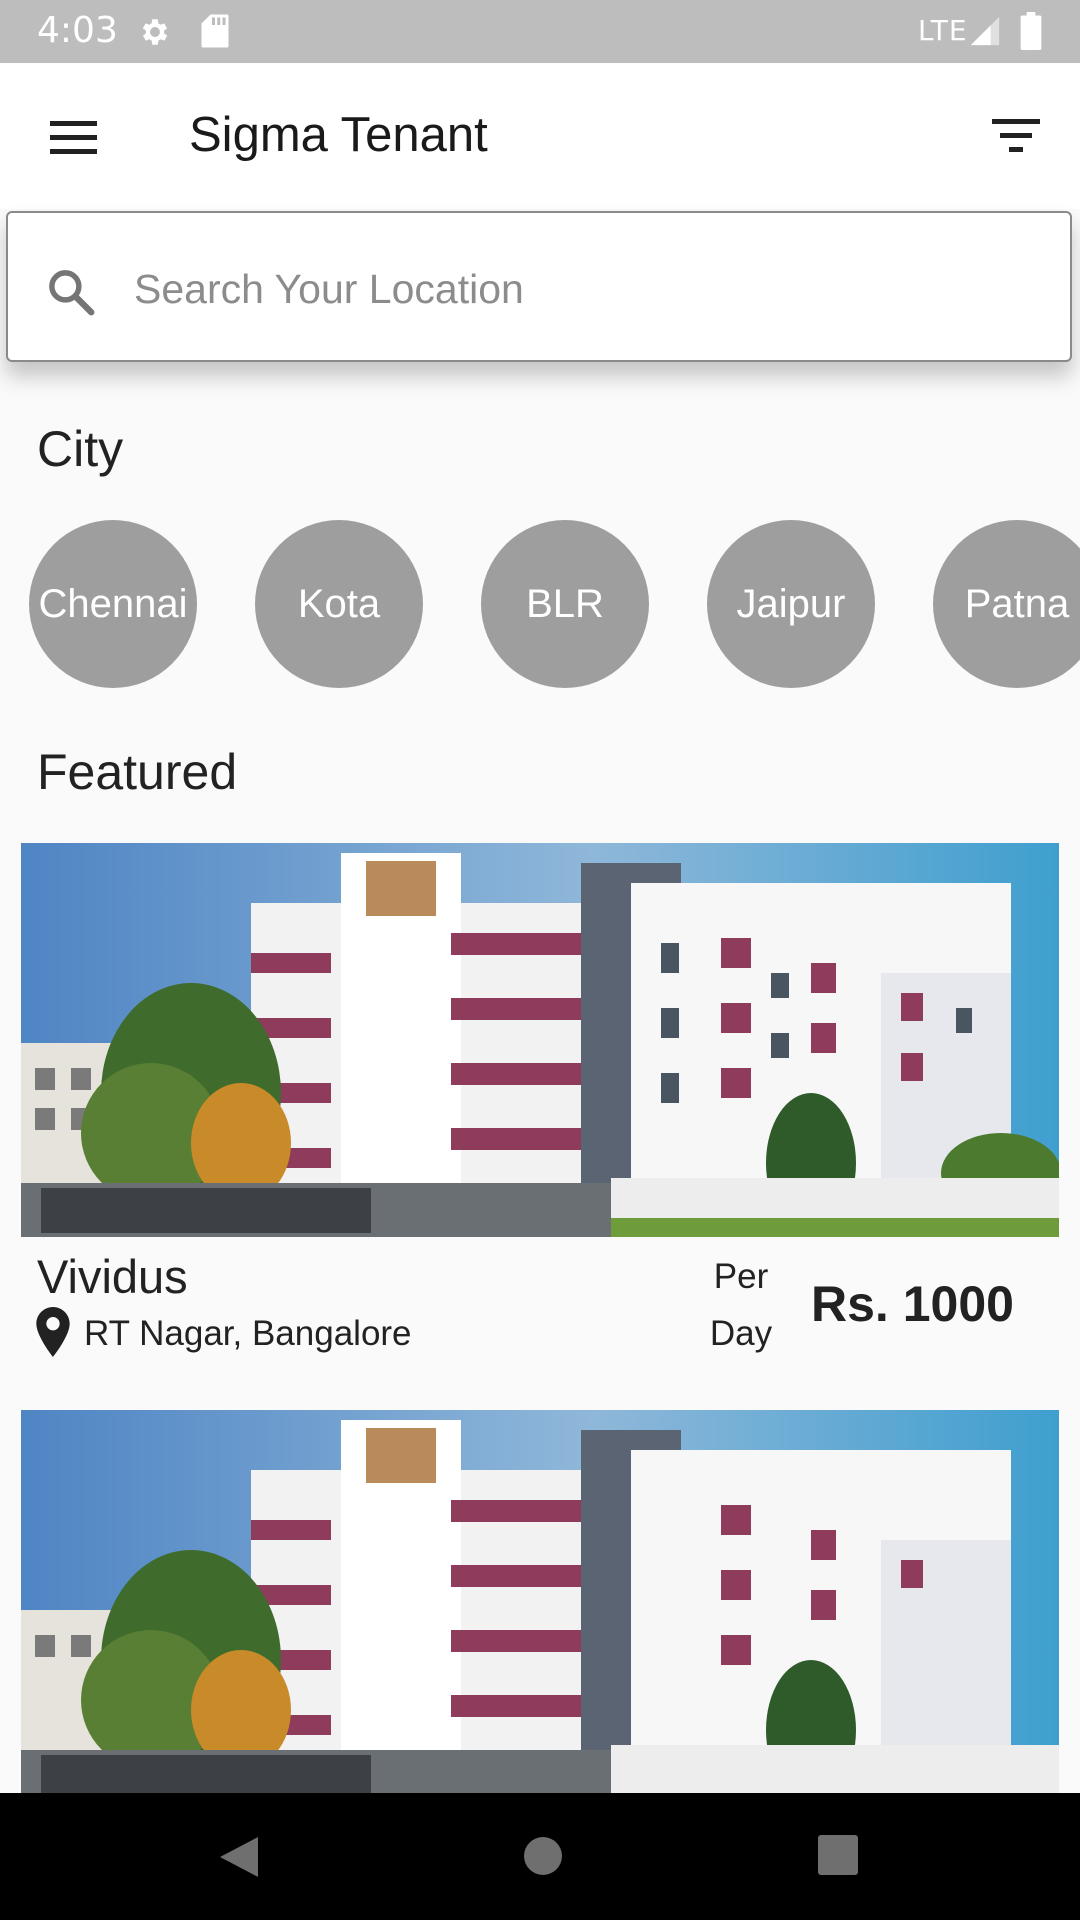 This screenshot has width=1080, height=1920. What do you see at coordinates (155, 32) in the screenshot?
I see `settings-gear-icon` at bounding box center [155, 32].